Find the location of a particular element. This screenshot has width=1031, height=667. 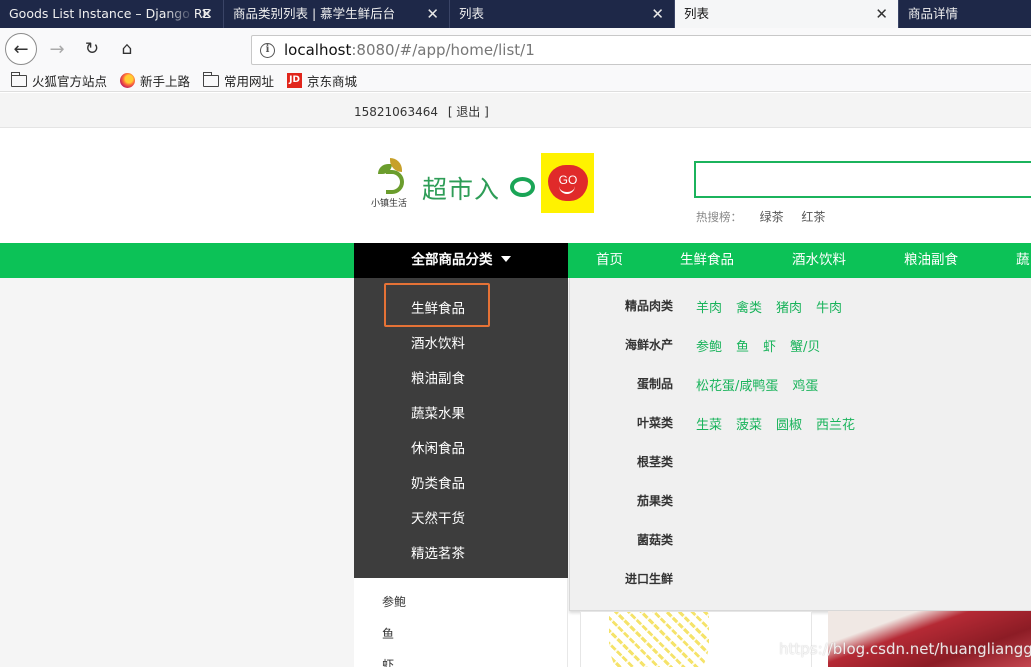

bookmark-label: 京东商城 is located at coordinates (332, 81).